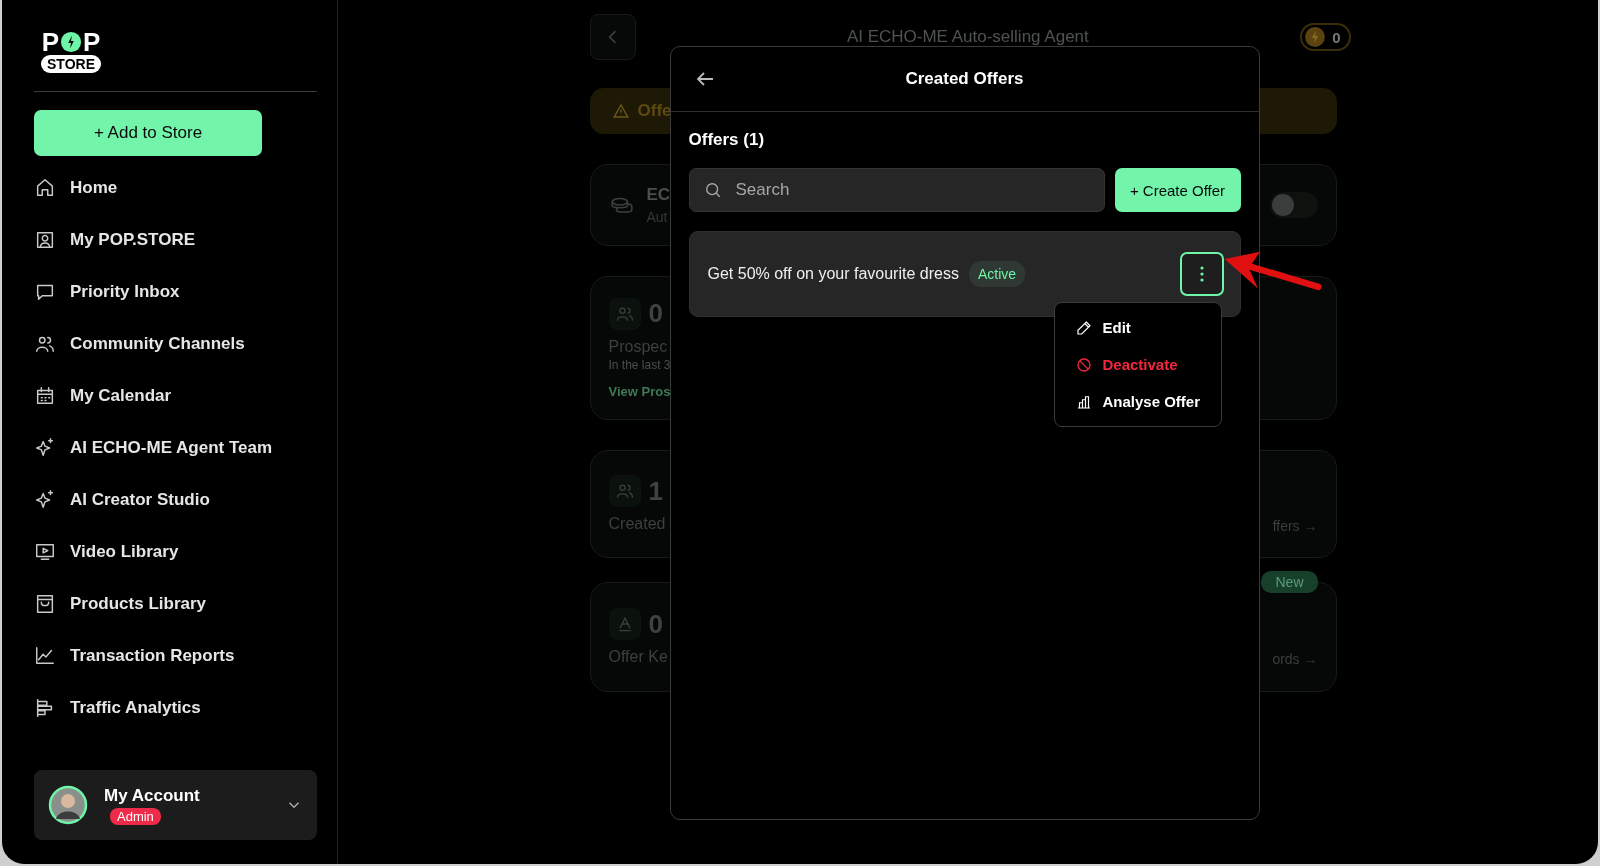 This screenshot has width=1600, height=866. What do you see at coordinates (655, 491) in the screenshot?
I see `created-count: 1` at bounding box center [655, 491].